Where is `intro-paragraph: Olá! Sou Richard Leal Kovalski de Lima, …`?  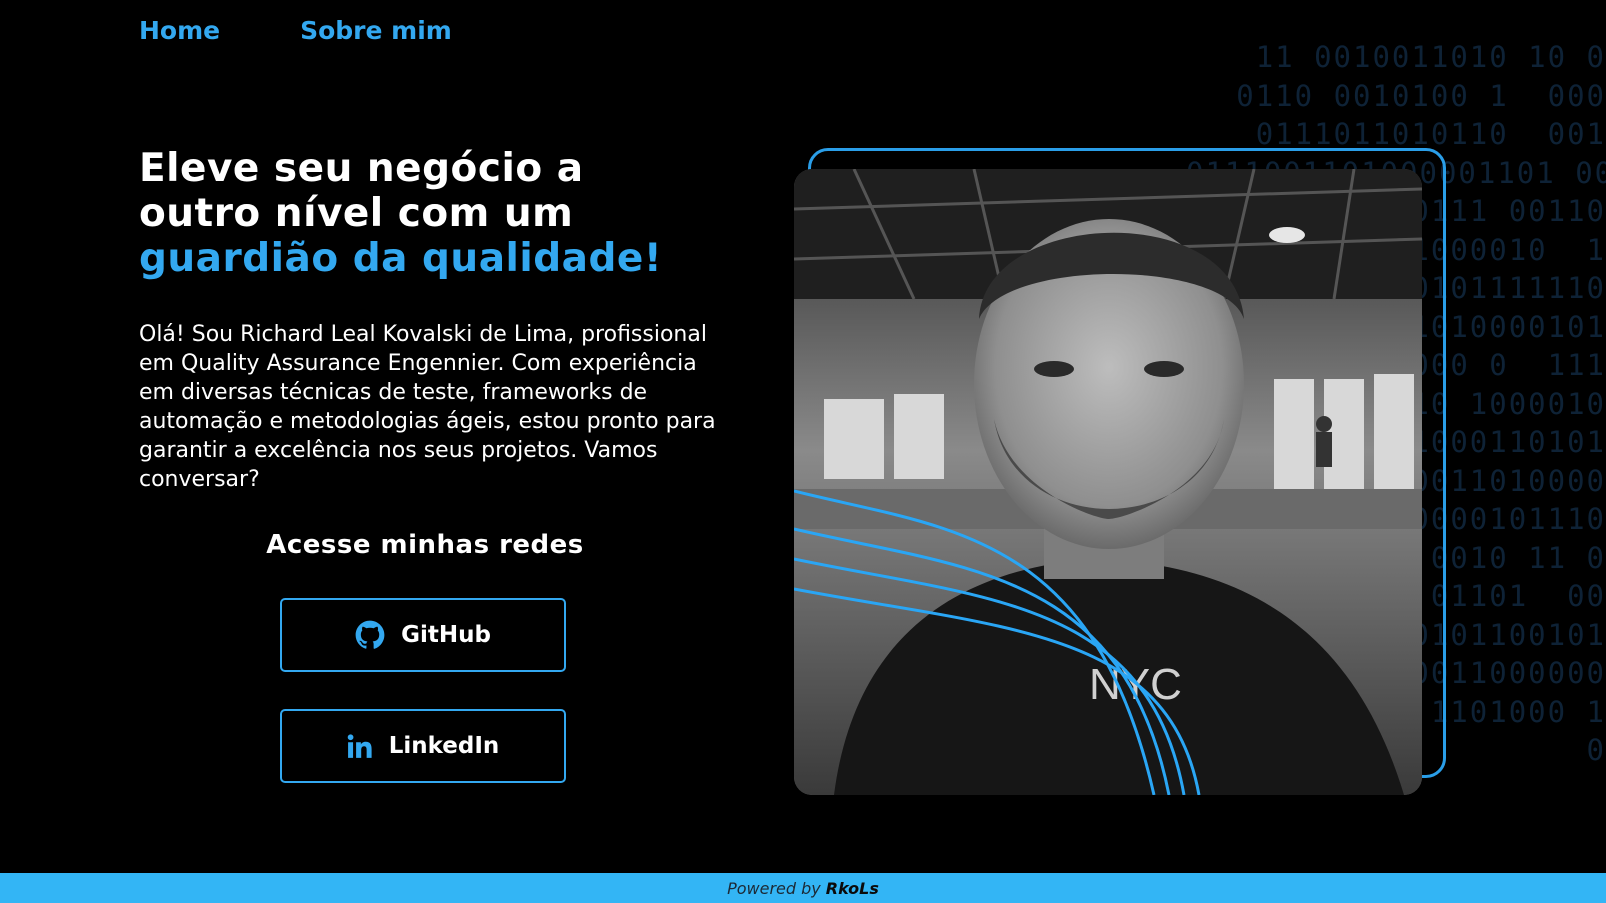
intro-paragraph: Olá! Sou Richard Leal Kovalski de Lima, … is located at coordinates (427, 407).